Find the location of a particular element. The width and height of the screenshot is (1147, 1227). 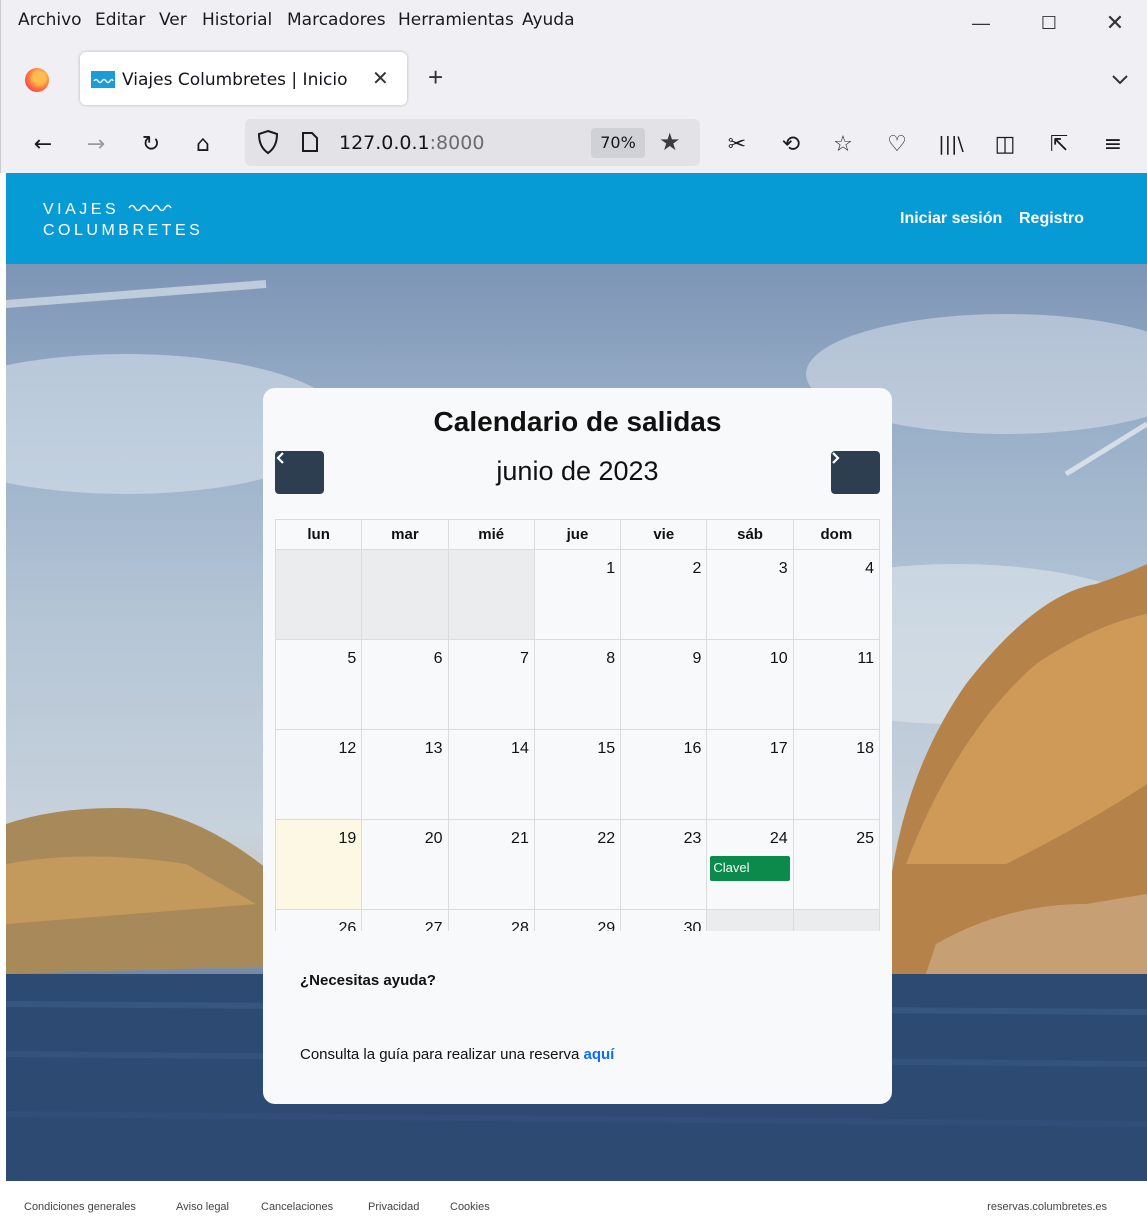

weekday-dom: dom is located at coordinates (836, 534).